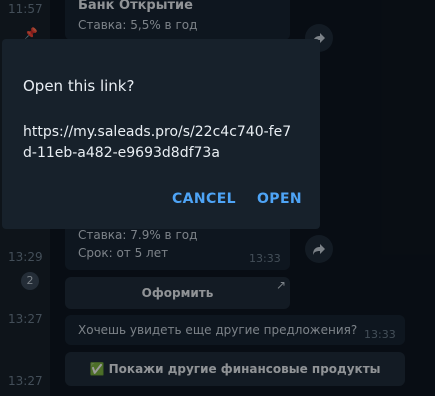 The image size is (435, 396). Describe the element at coordinates (204, 199) in the screenshot. I see `cancel-button: CANCEL` at that location.